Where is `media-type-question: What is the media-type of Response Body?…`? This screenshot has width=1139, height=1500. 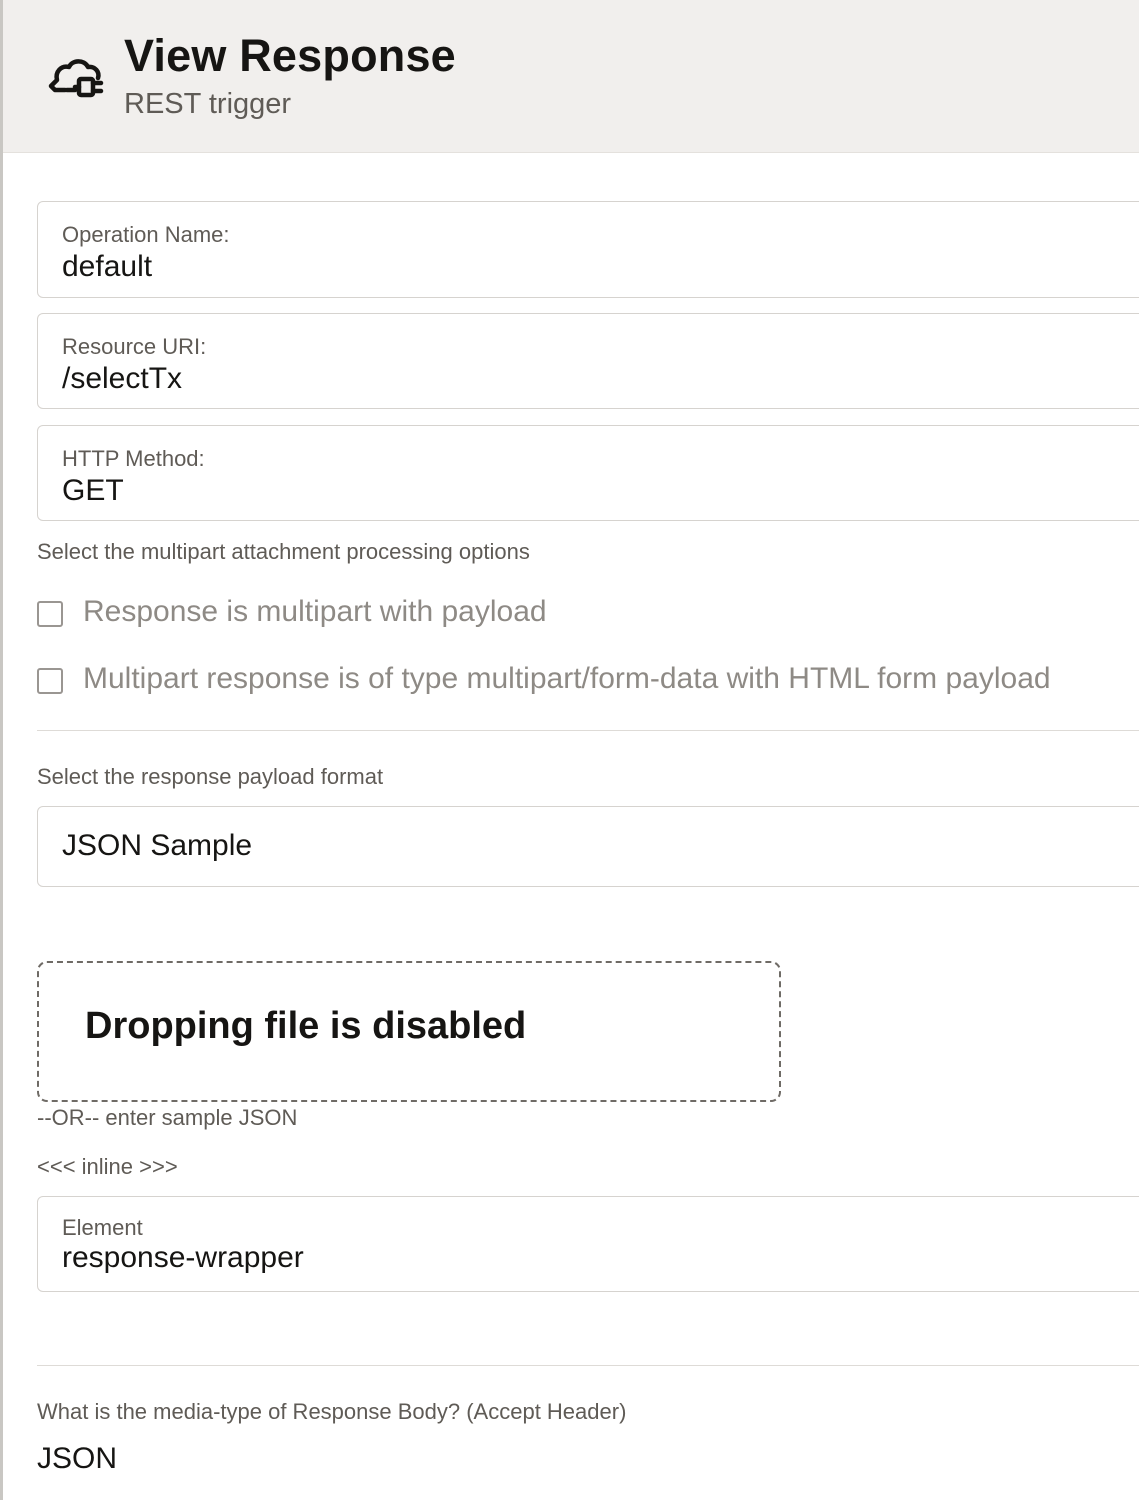 media-type-question: What is the media-type of Response Body?… is located at coordinates (332, 1411).